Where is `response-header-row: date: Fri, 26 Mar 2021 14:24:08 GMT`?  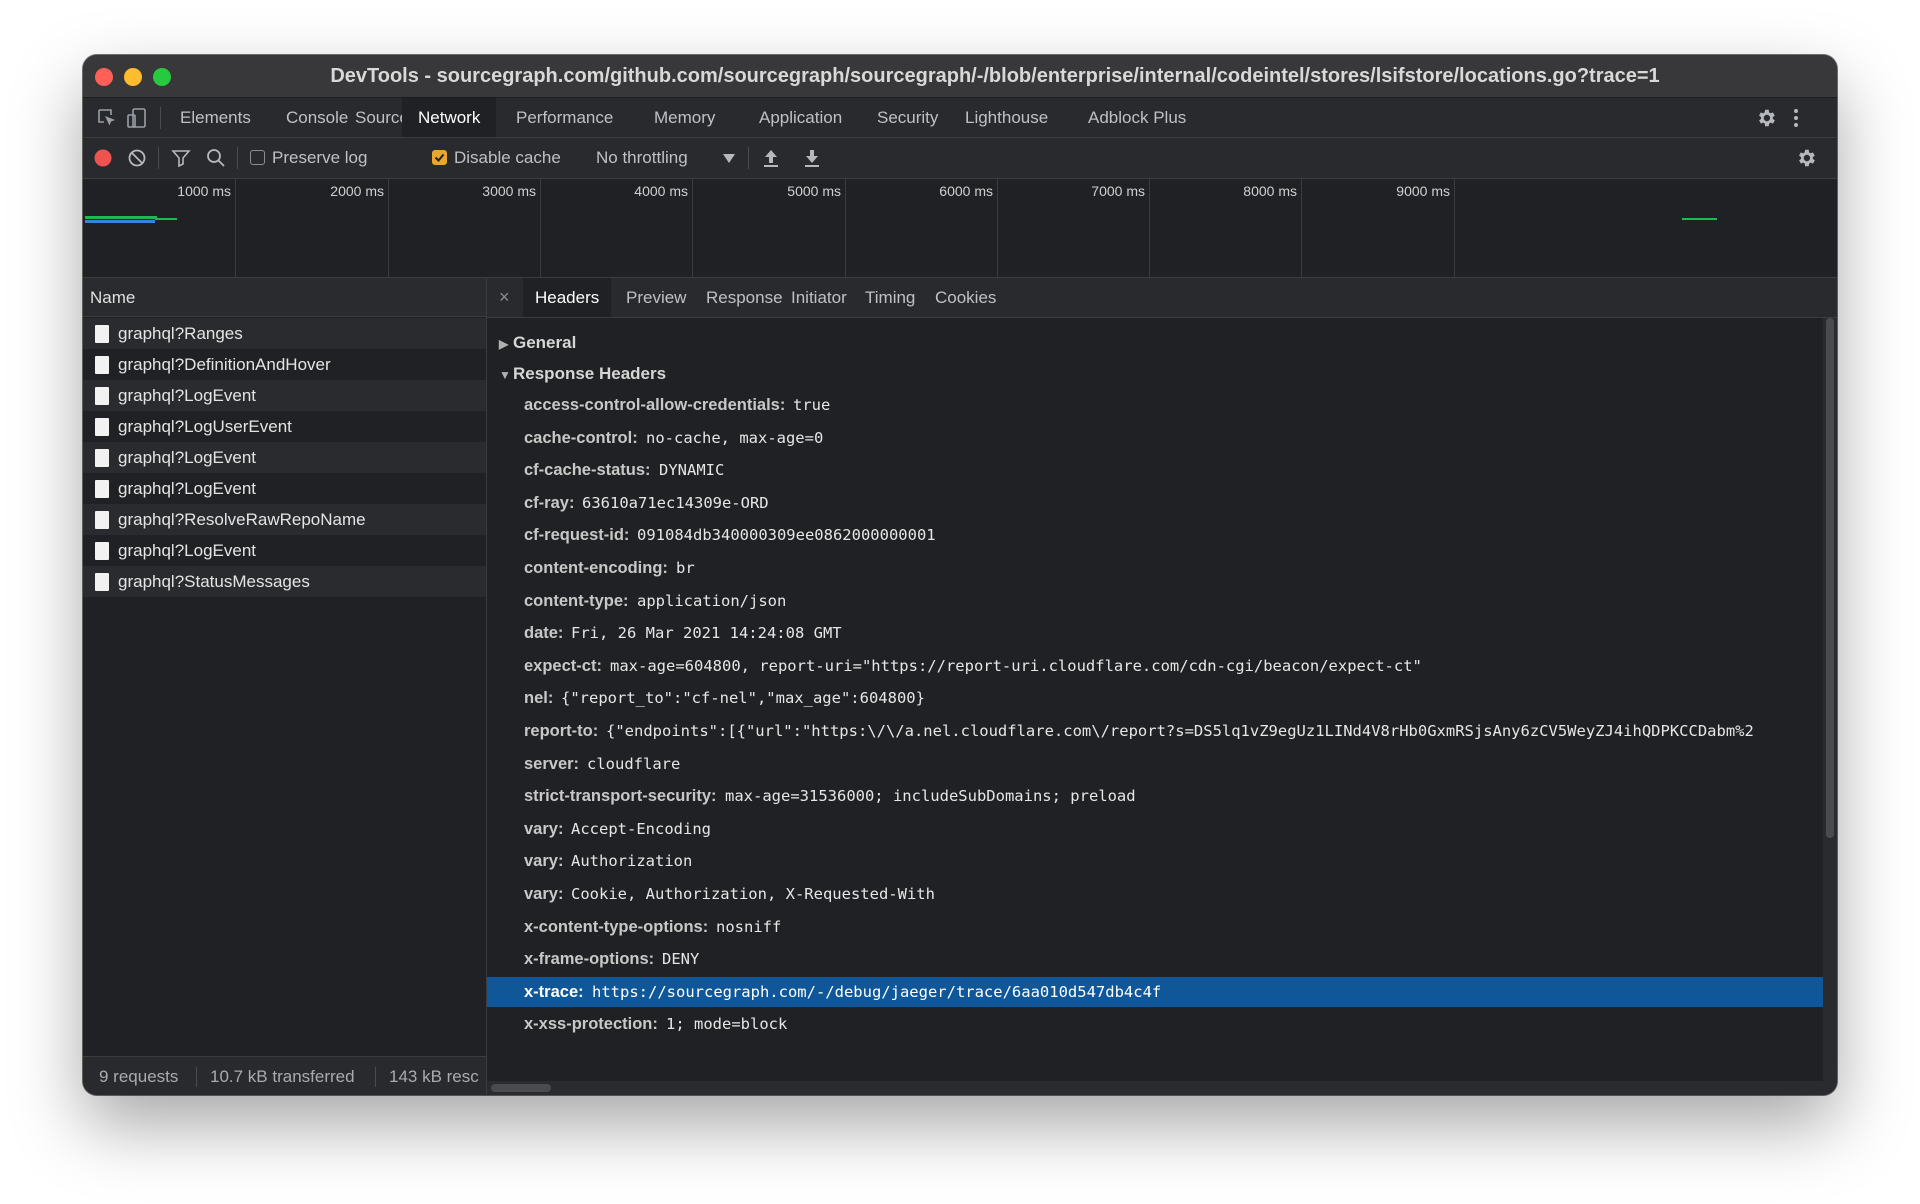 response-header-row: date: Fri, 26 Mar 2021 14:24:08 GMT is located at coordinates (1155, 633).